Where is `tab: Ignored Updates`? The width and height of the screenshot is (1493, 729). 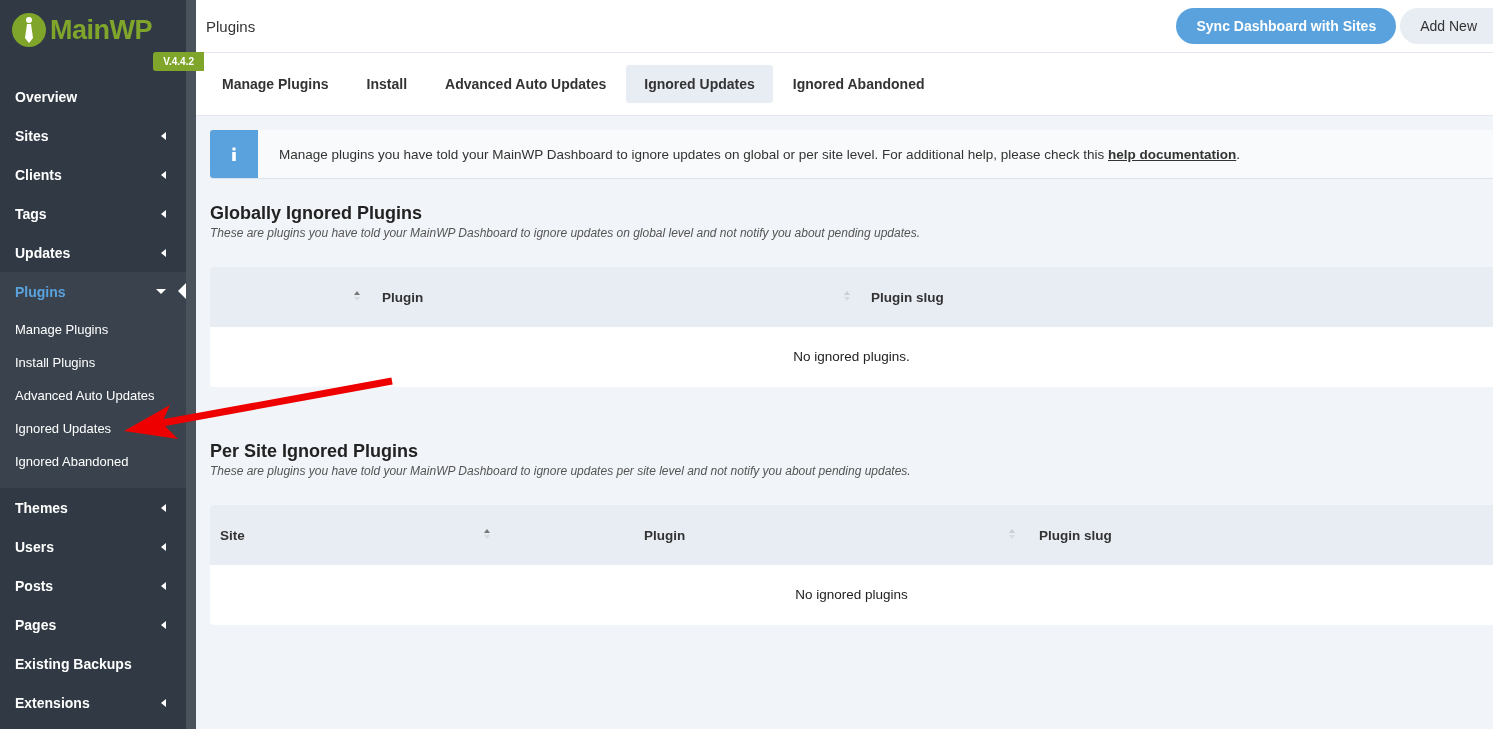
tab: Ignored Updates is located at coordinates (699, 84).